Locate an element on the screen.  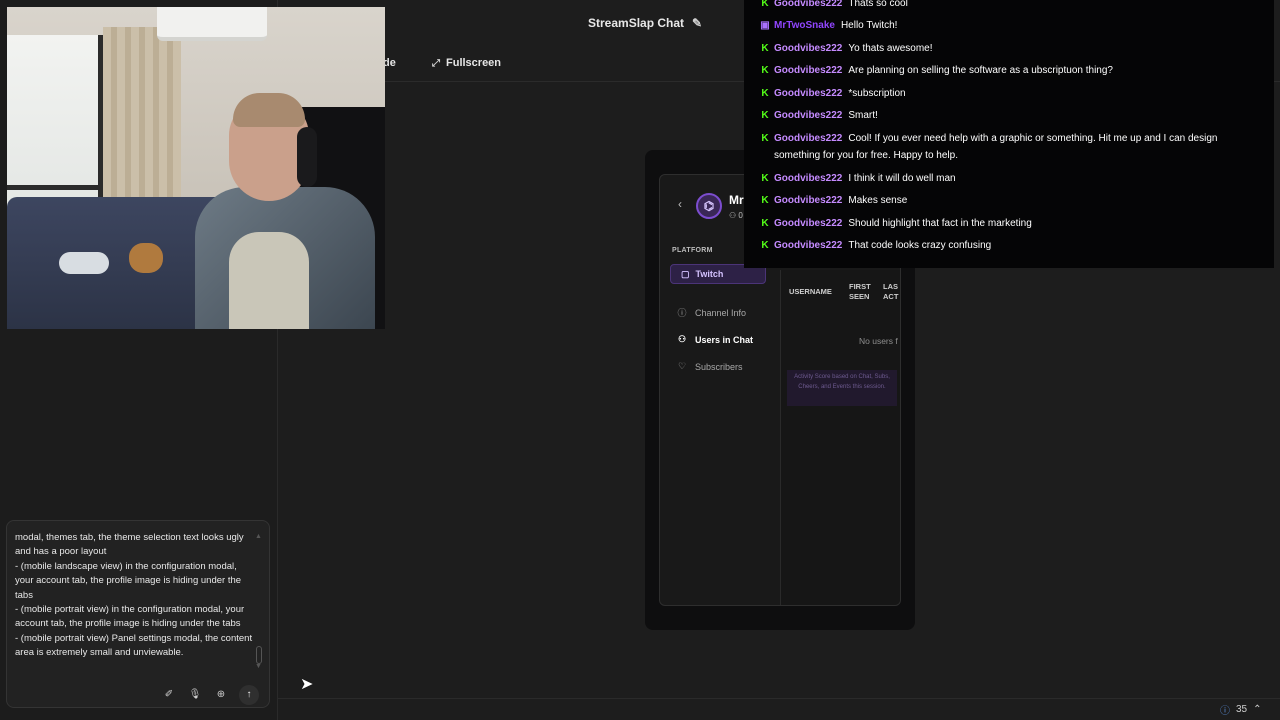
webcam-headset is located at coordinates (307, 157).